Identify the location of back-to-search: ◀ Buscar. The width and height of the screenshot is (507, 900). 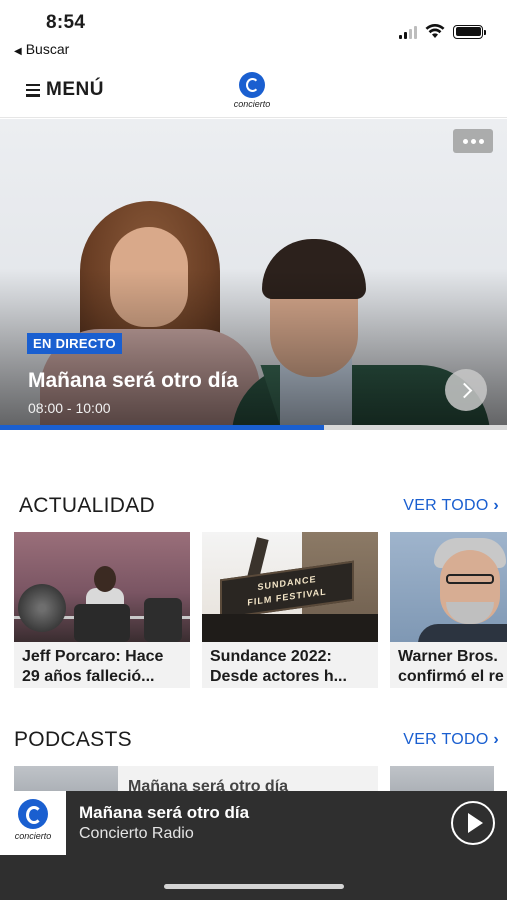
(41, 49).